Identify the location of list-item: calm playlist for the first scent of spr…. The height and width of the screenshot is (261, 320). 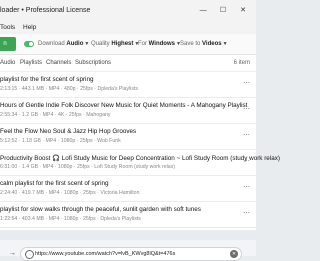
(128, 189).